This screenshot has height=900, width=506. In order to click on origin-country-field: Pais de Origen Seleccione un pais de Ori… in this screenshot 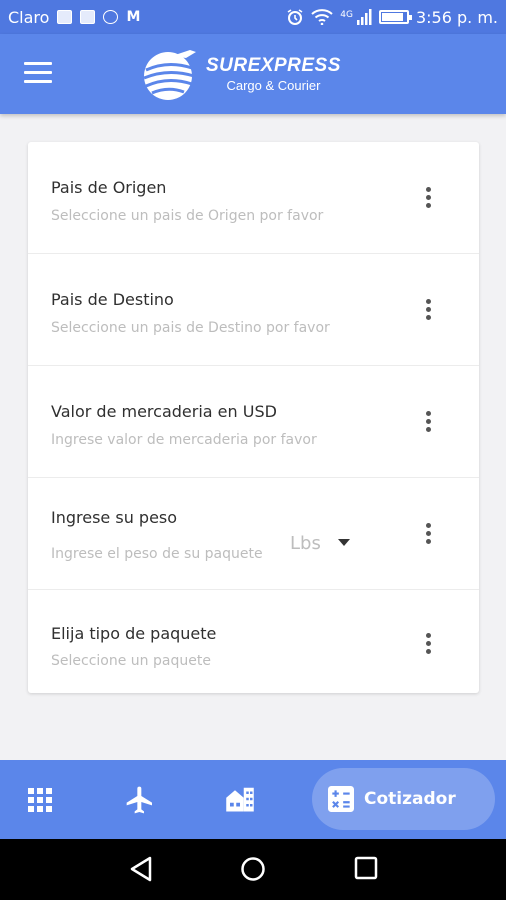, I will do `click(253, 198)`.